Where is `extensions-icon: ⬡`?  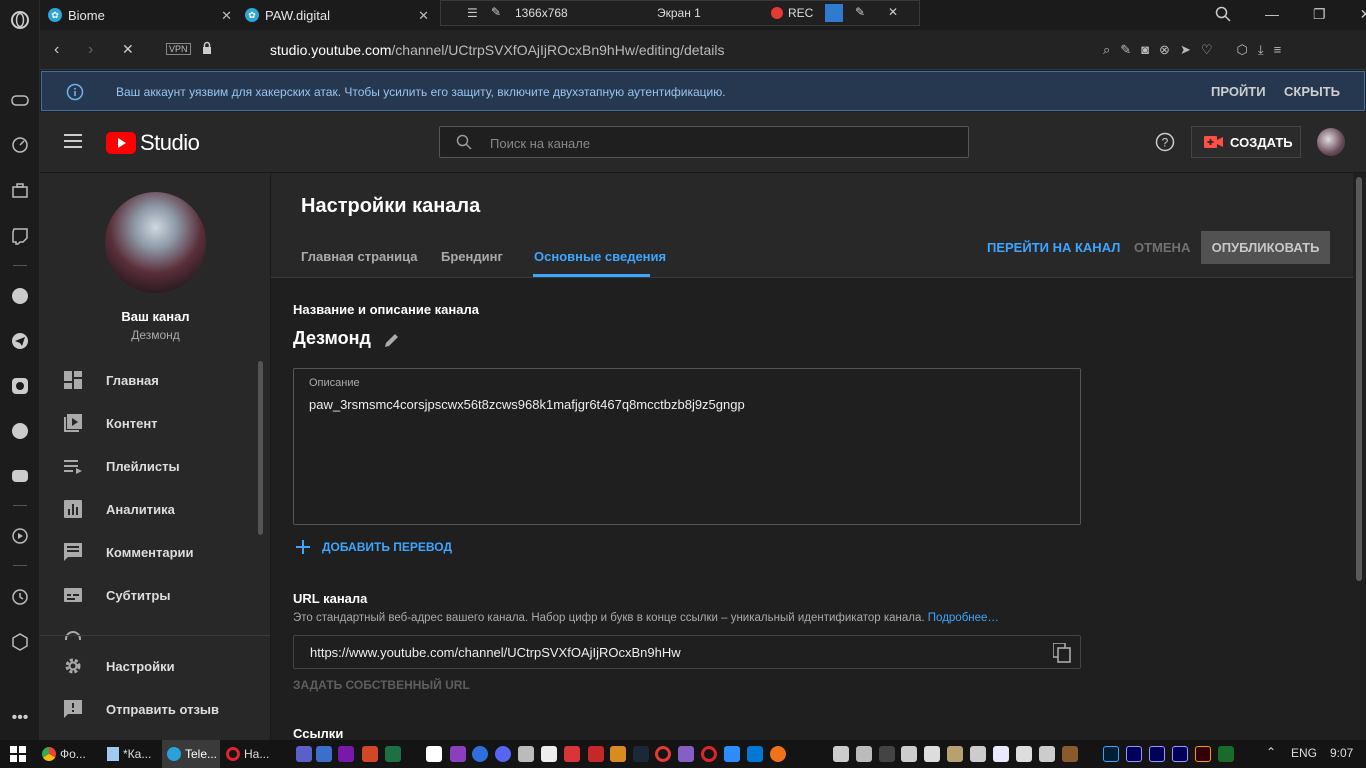 extensions-icon: ⬡ is located at coordinates (1242, 50).